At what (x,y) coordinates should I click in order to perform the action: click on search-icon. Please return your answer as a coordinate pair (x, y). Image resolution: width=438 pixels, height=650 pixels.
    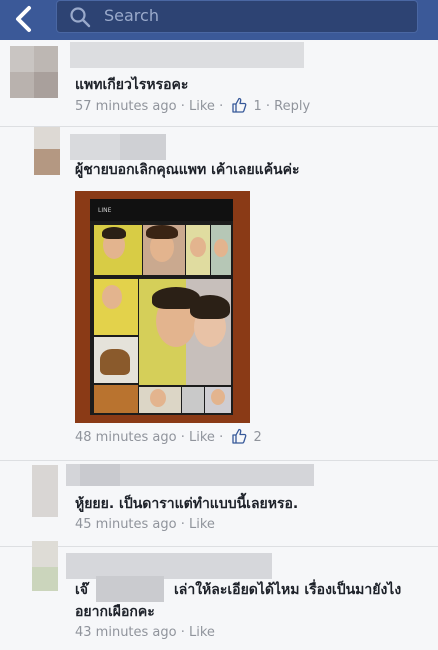
    Looking at the image, I should click on (80, 19).